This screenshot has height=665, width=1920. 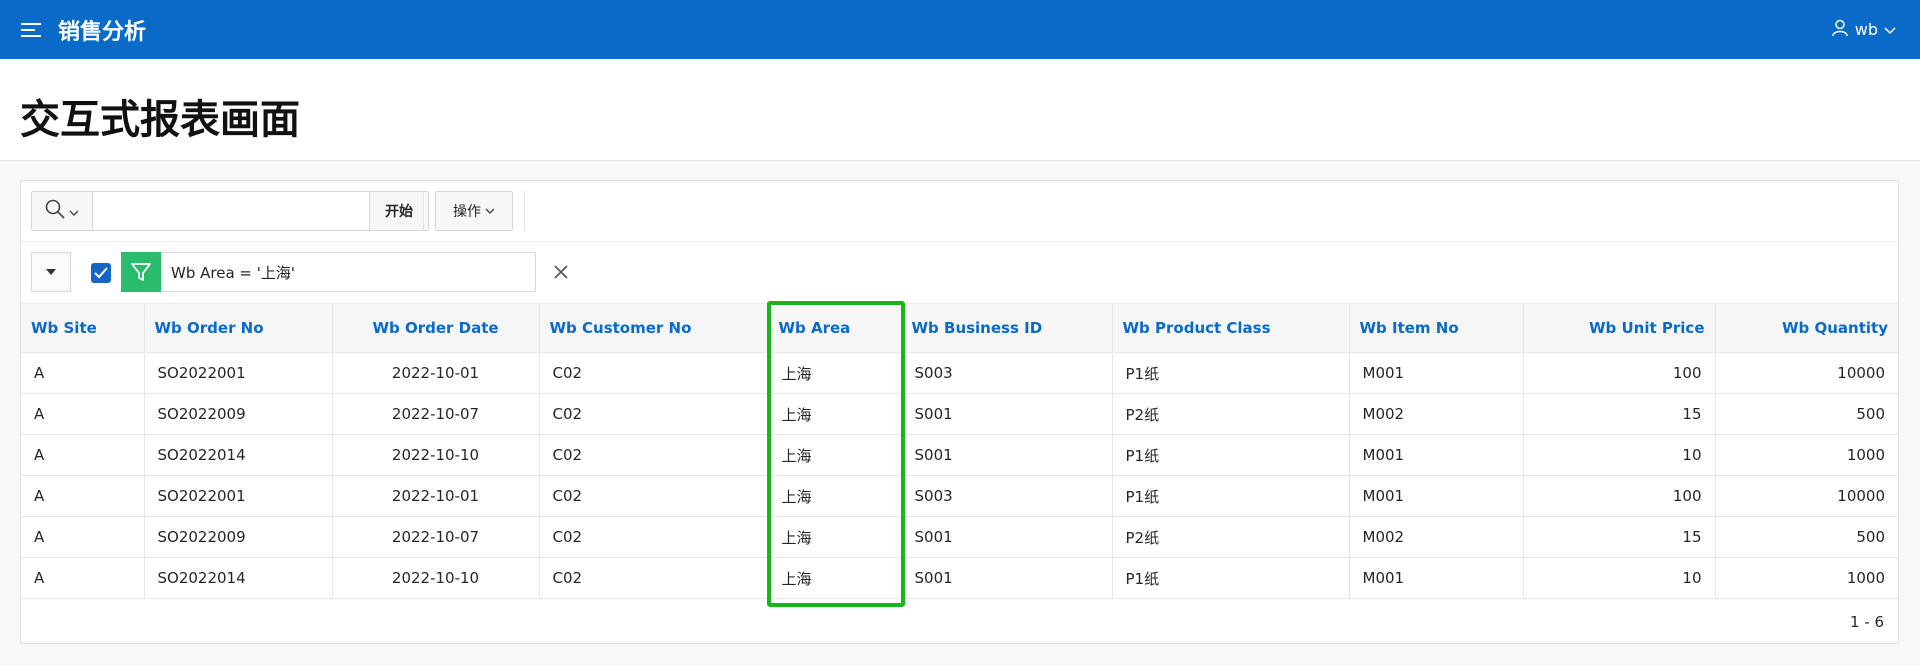 I want to click on filter-icon, so click(x=141, y=272).